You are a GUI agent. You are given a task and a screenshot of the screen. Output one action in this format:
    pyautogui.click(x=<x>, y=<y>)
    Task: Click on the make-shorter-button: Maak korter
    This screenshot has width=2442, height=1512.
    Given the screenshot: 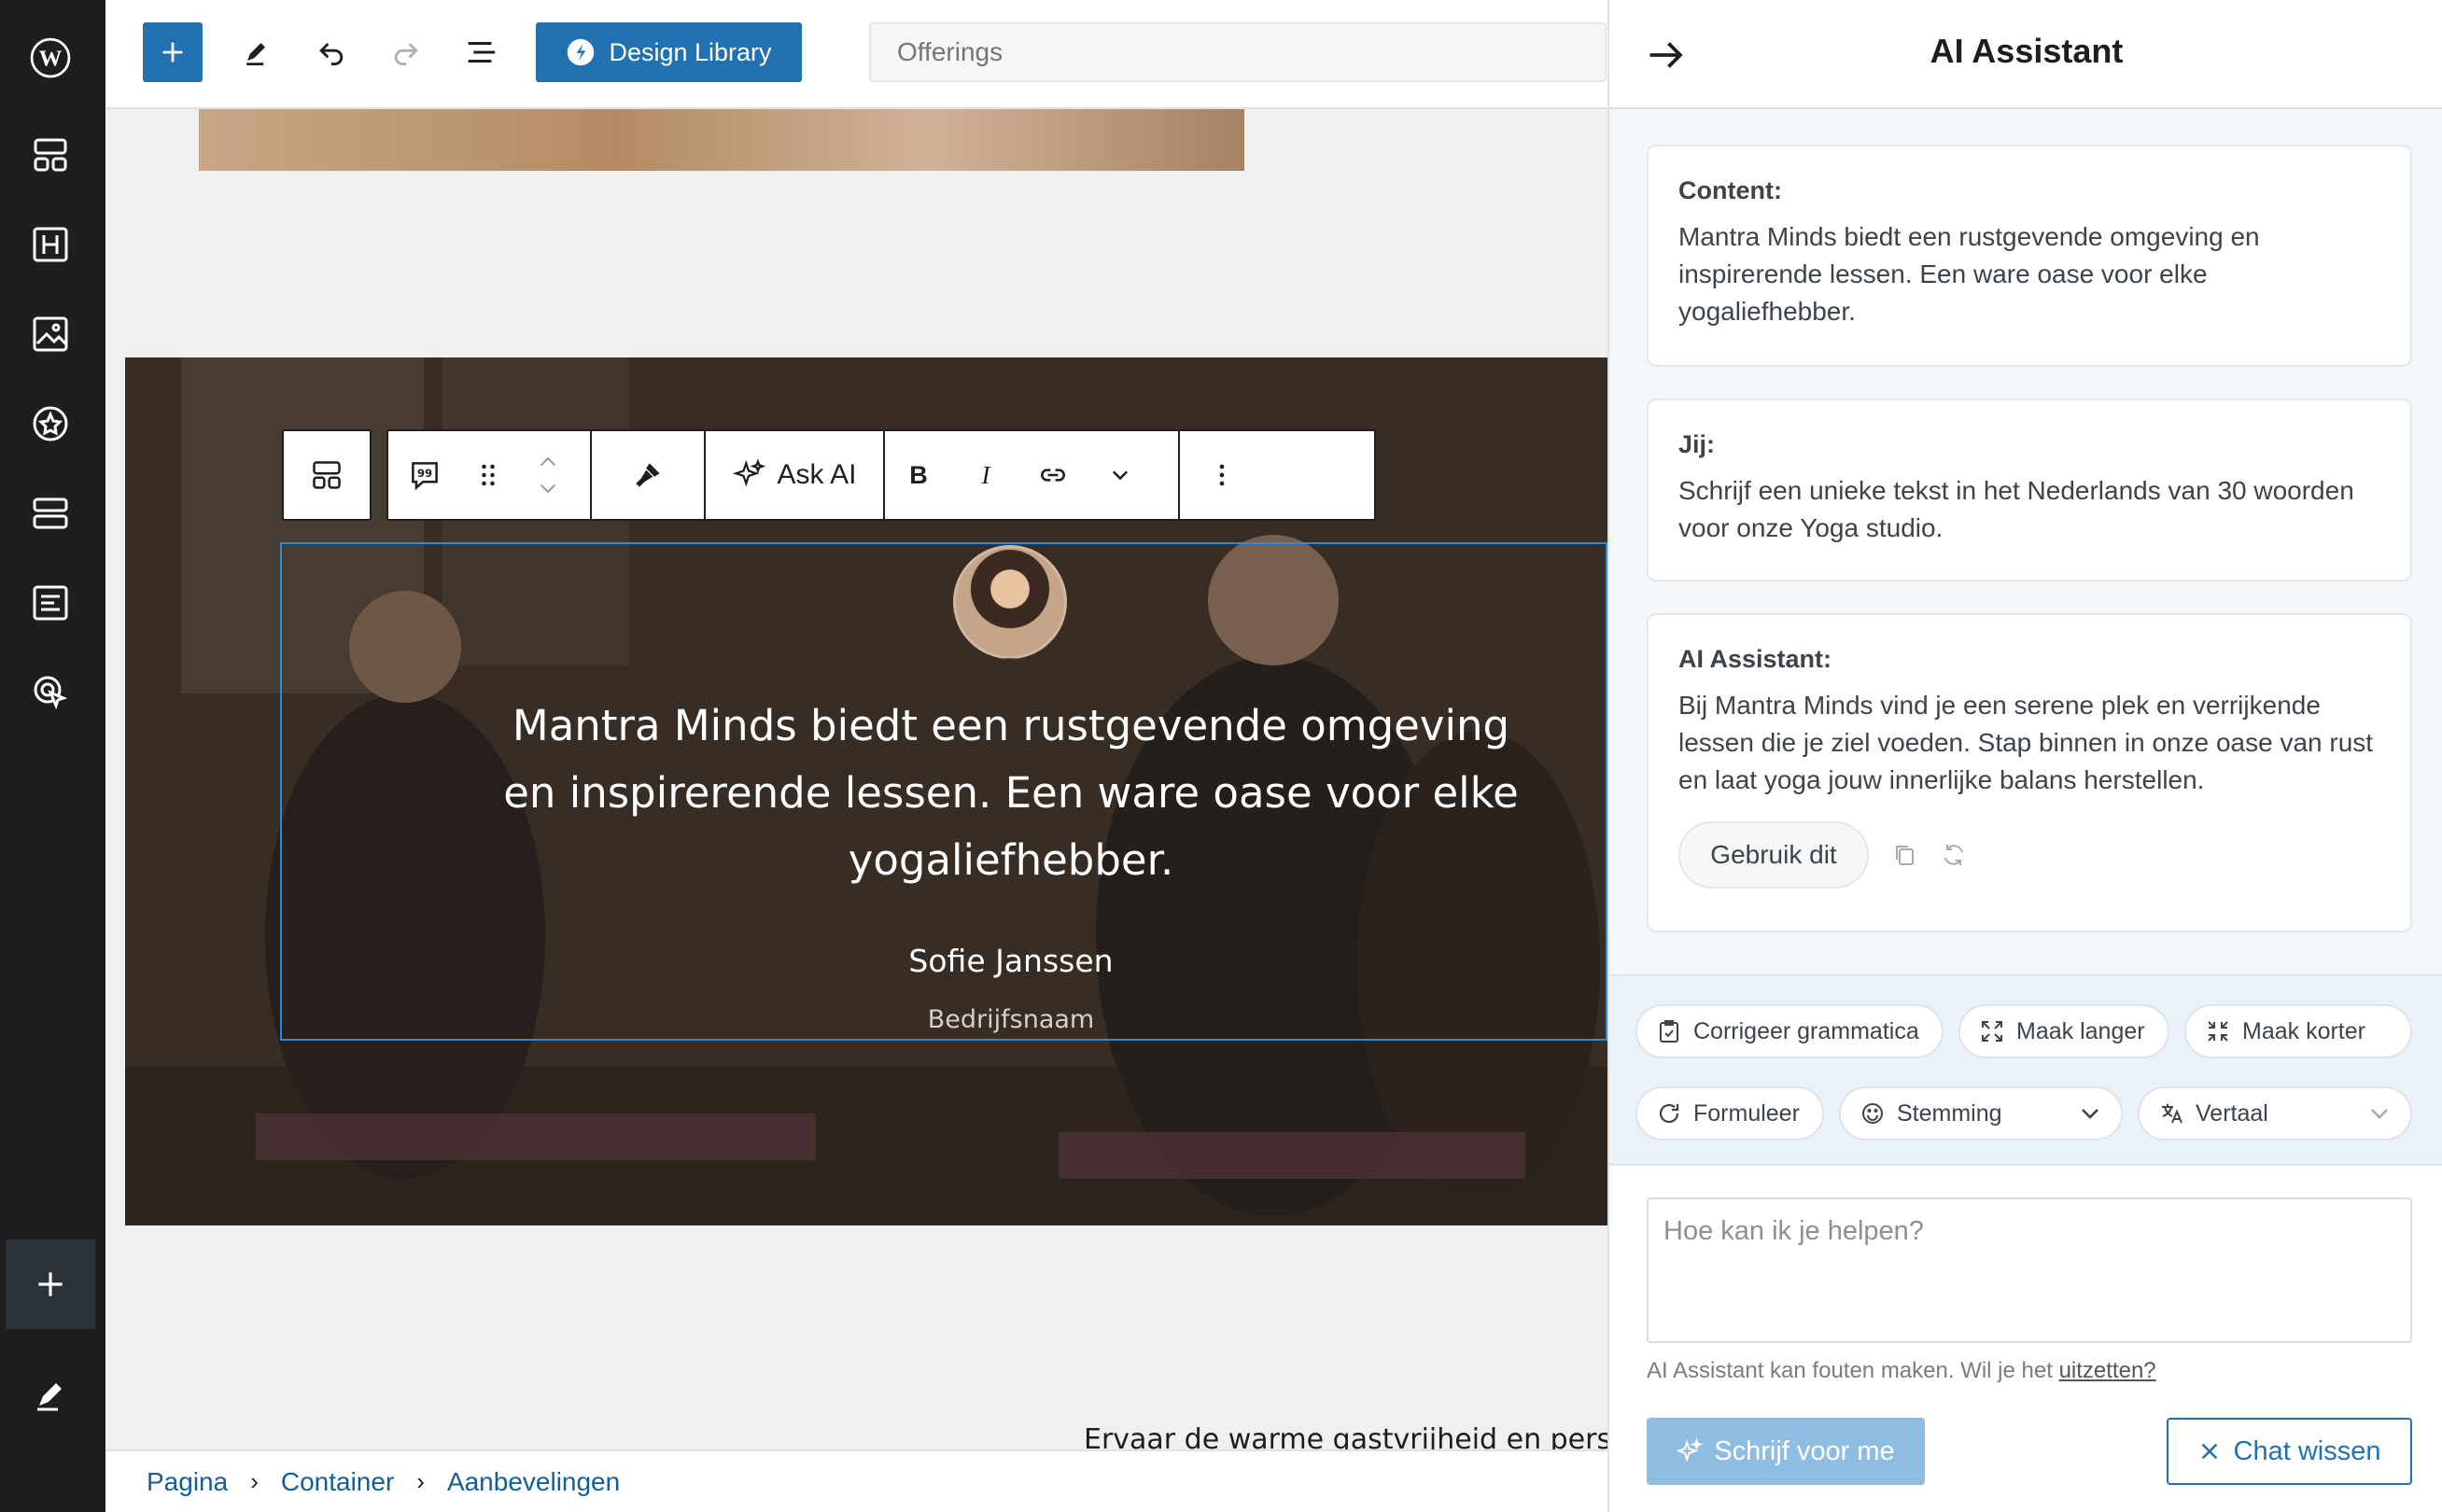 What is the action you would take?
    pyautogui.click(x=2298, y=1031)
    